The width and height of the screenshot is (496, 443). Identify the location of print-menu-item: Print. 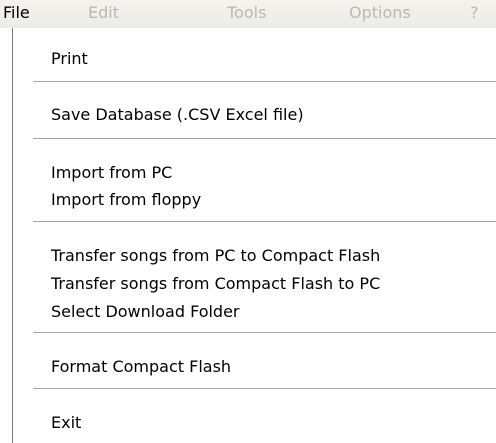
(69, 59).